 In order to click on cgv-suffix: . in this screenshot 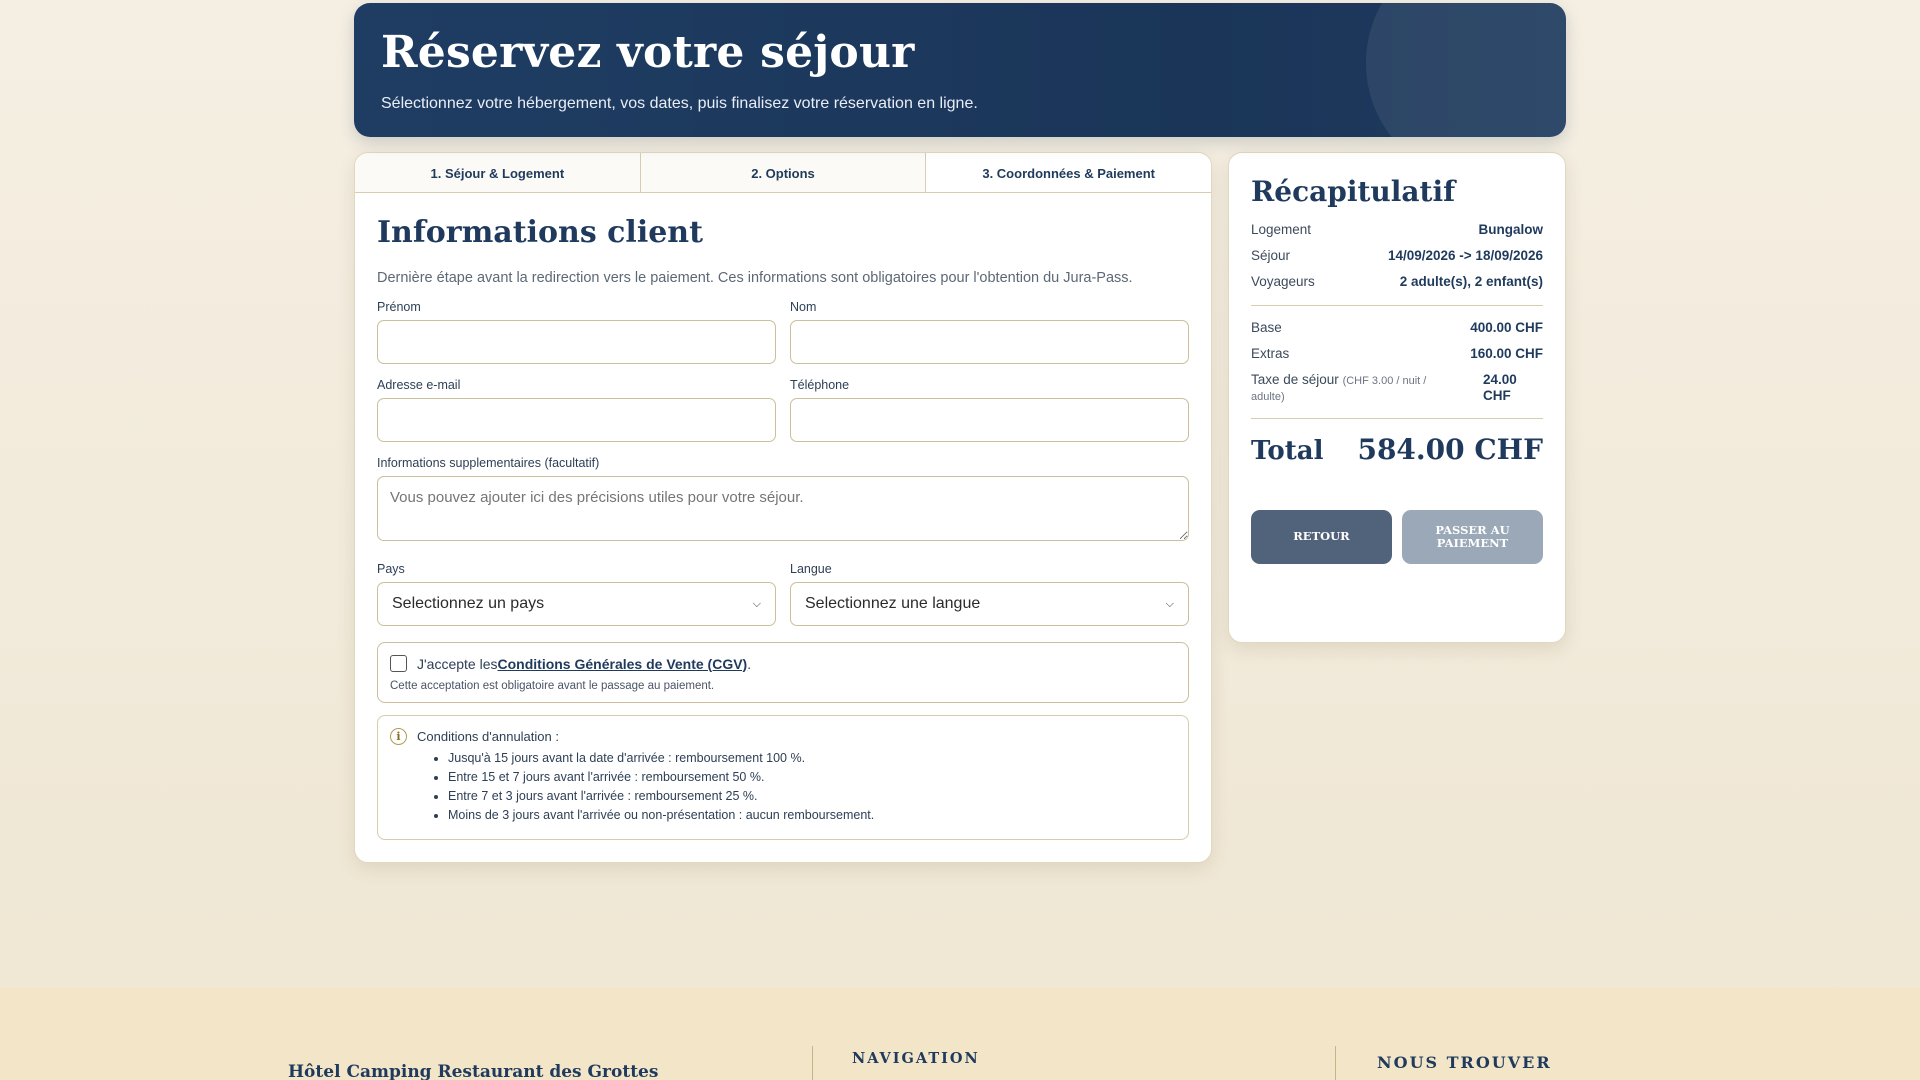, I will do `click(749, 663)`.